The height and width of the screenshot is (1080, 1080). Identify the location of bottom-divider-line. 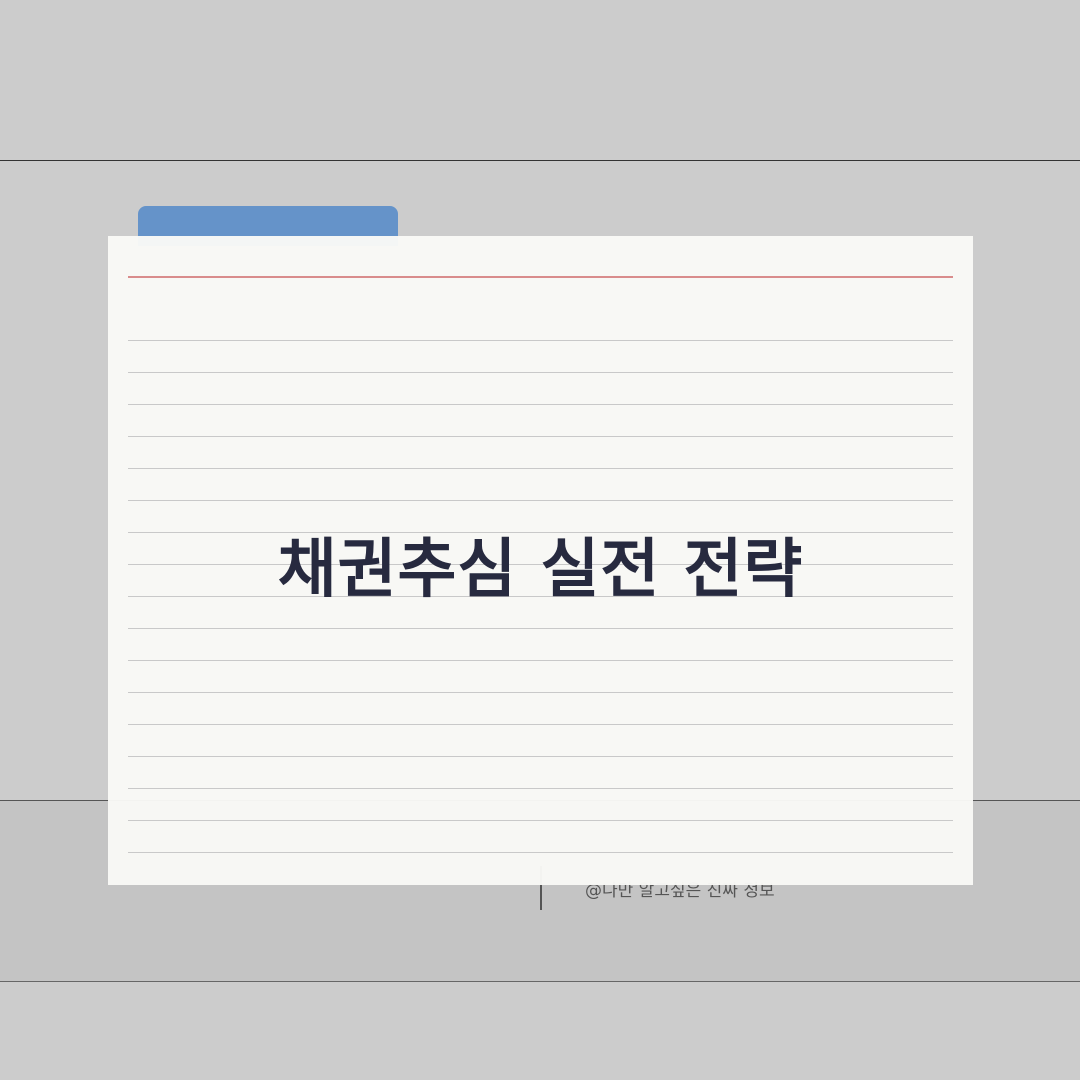
(540, 981).